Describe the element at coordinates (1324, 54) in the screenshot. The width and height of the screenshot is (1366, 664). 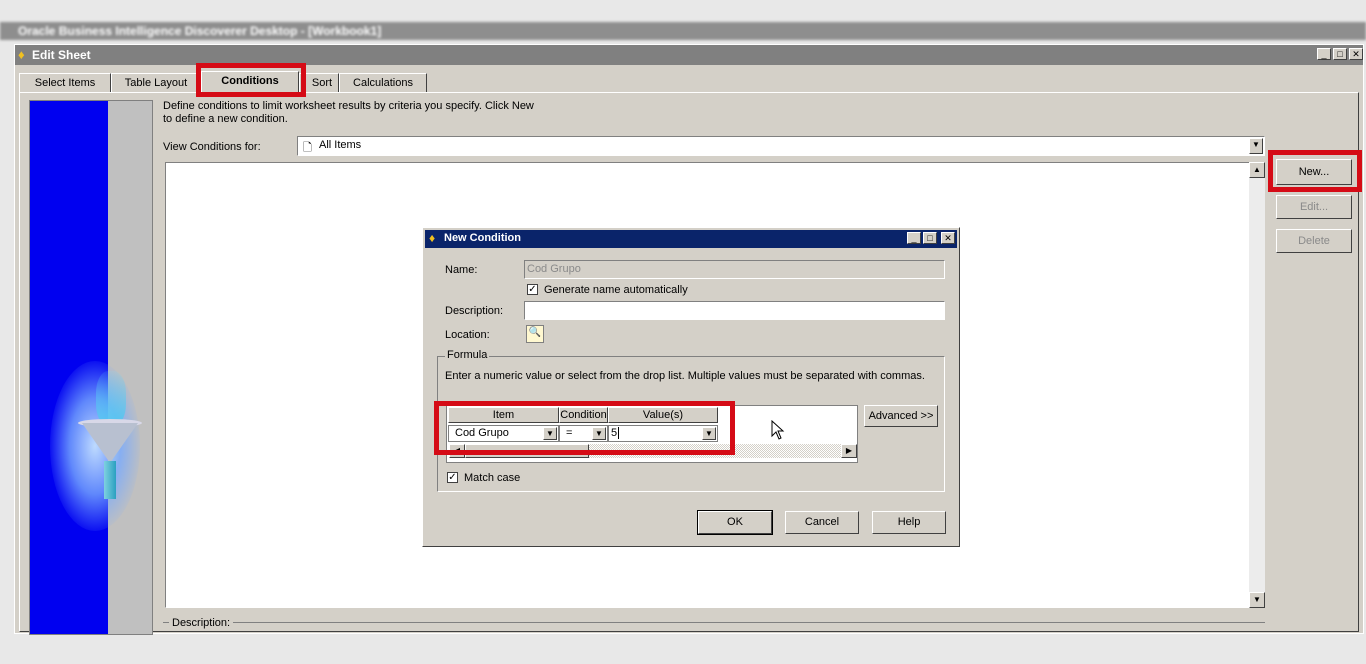
I see `minimize-button: _` at that location.